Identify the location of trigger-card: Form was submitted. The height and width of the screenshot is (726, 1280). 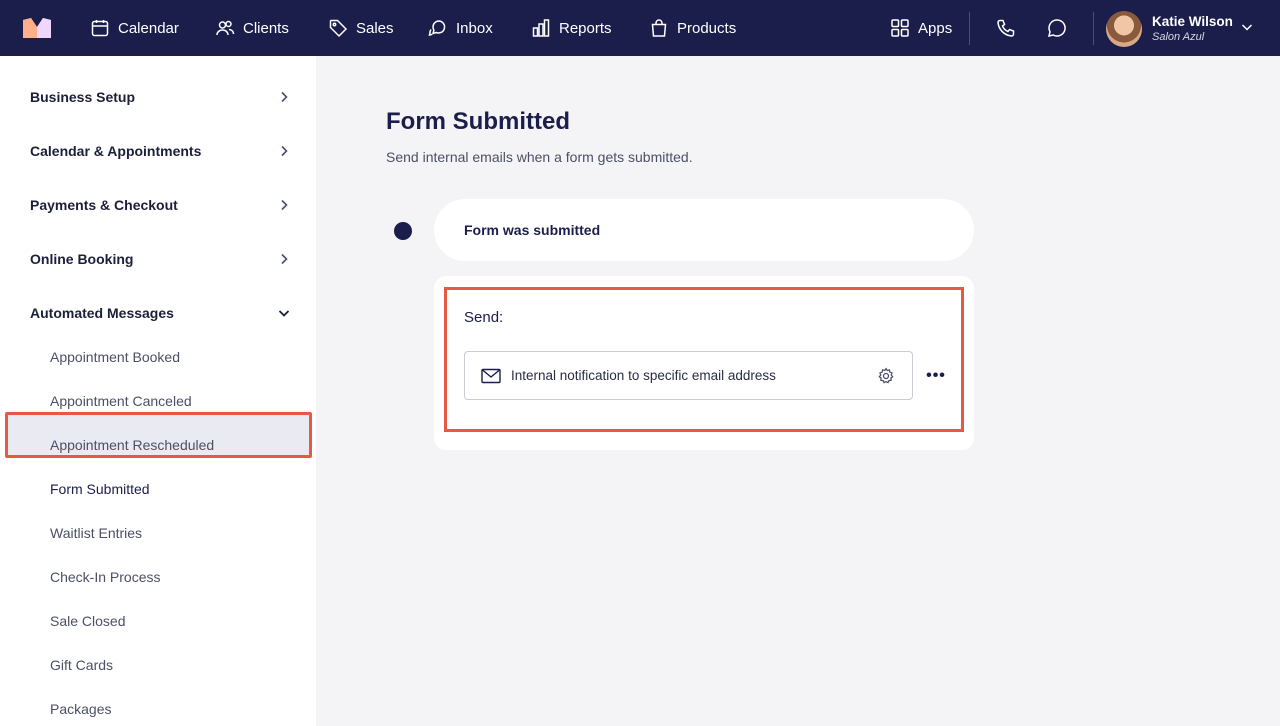
(704, 230).